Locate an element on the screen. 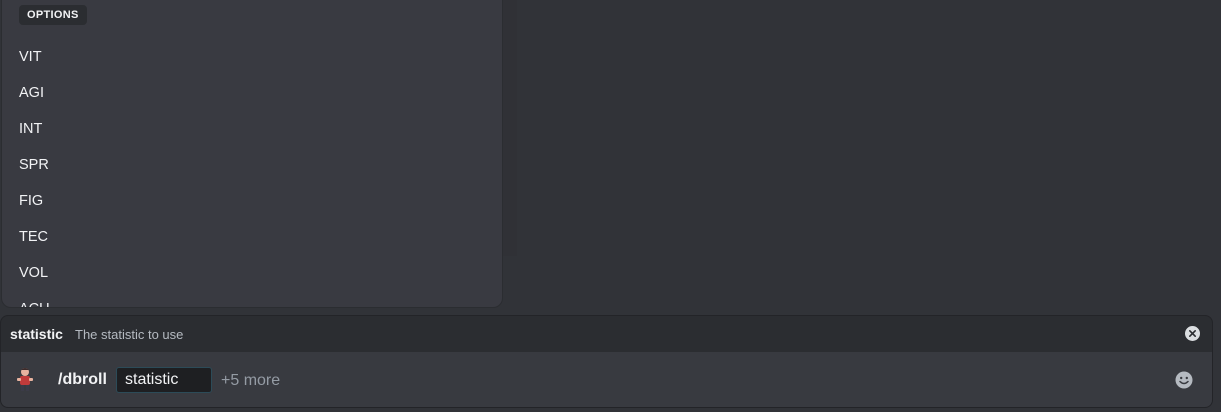 The height and width of the screenshot is (412, 1221). option-fig: FIG is located at coordinates (252, 201).